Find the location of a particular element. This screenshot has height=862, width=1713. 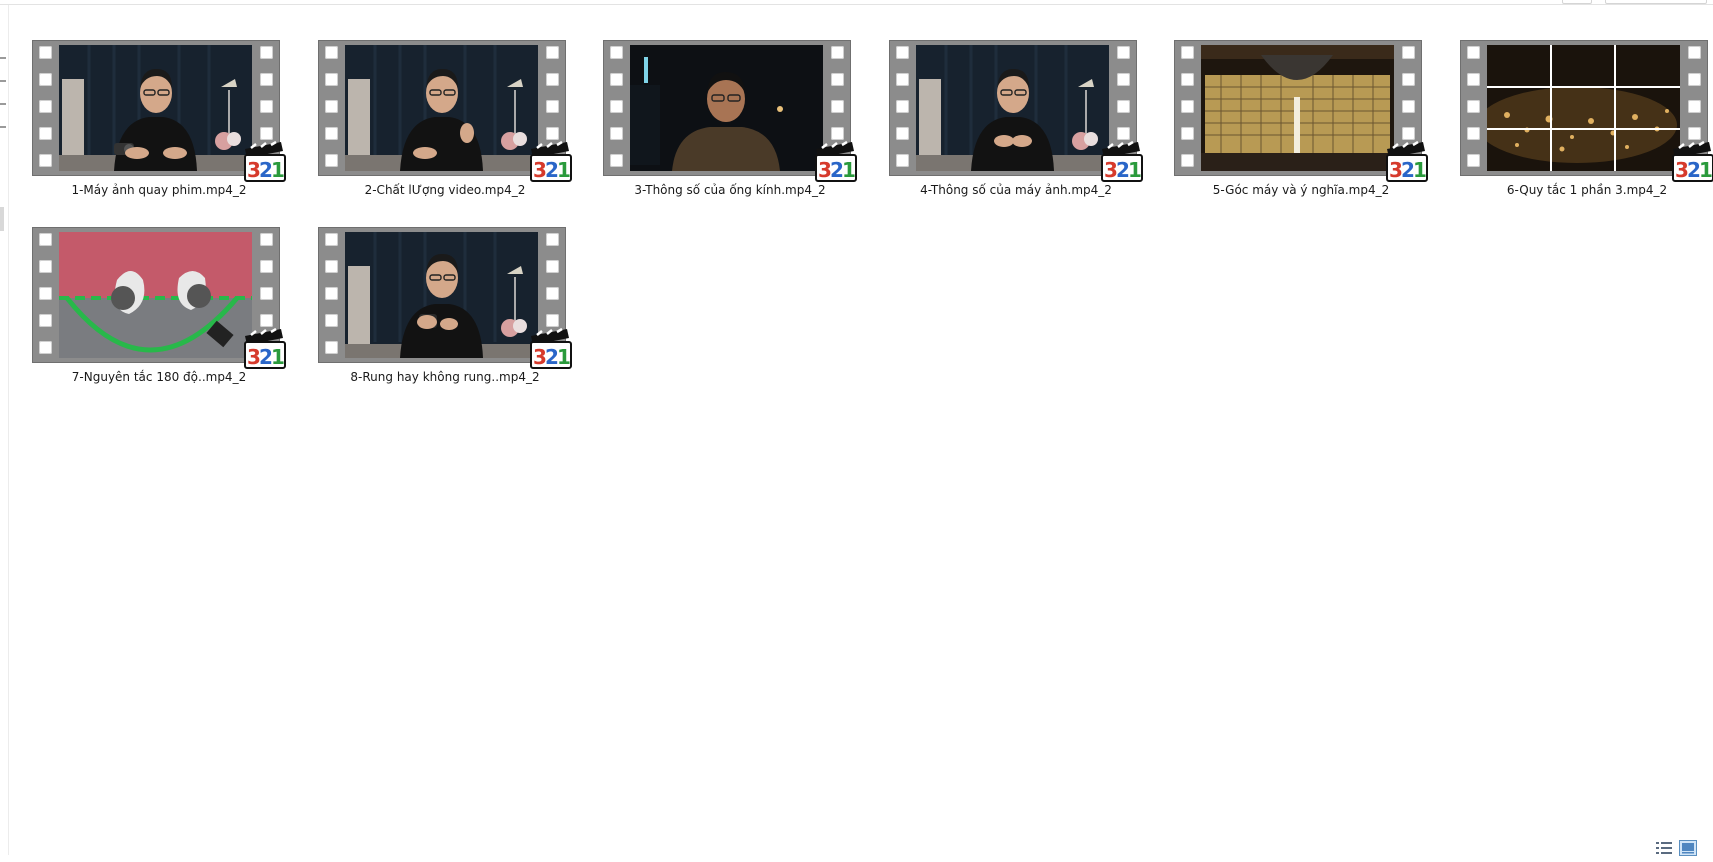

dark-portrait-frame is located at coordinates (726, 108).